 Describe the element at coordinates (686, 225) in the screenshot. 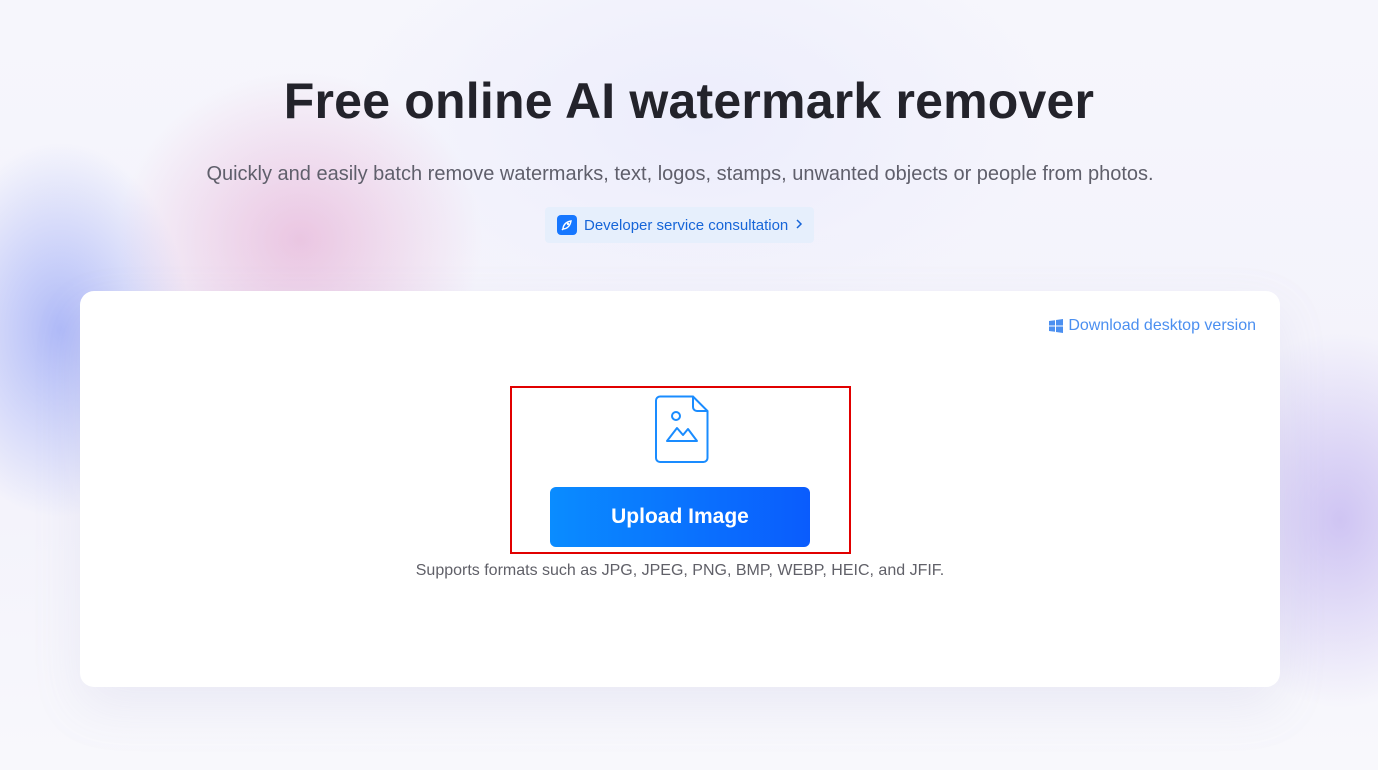

I see `developer-consultation-label: Developer service consultation` at that location.